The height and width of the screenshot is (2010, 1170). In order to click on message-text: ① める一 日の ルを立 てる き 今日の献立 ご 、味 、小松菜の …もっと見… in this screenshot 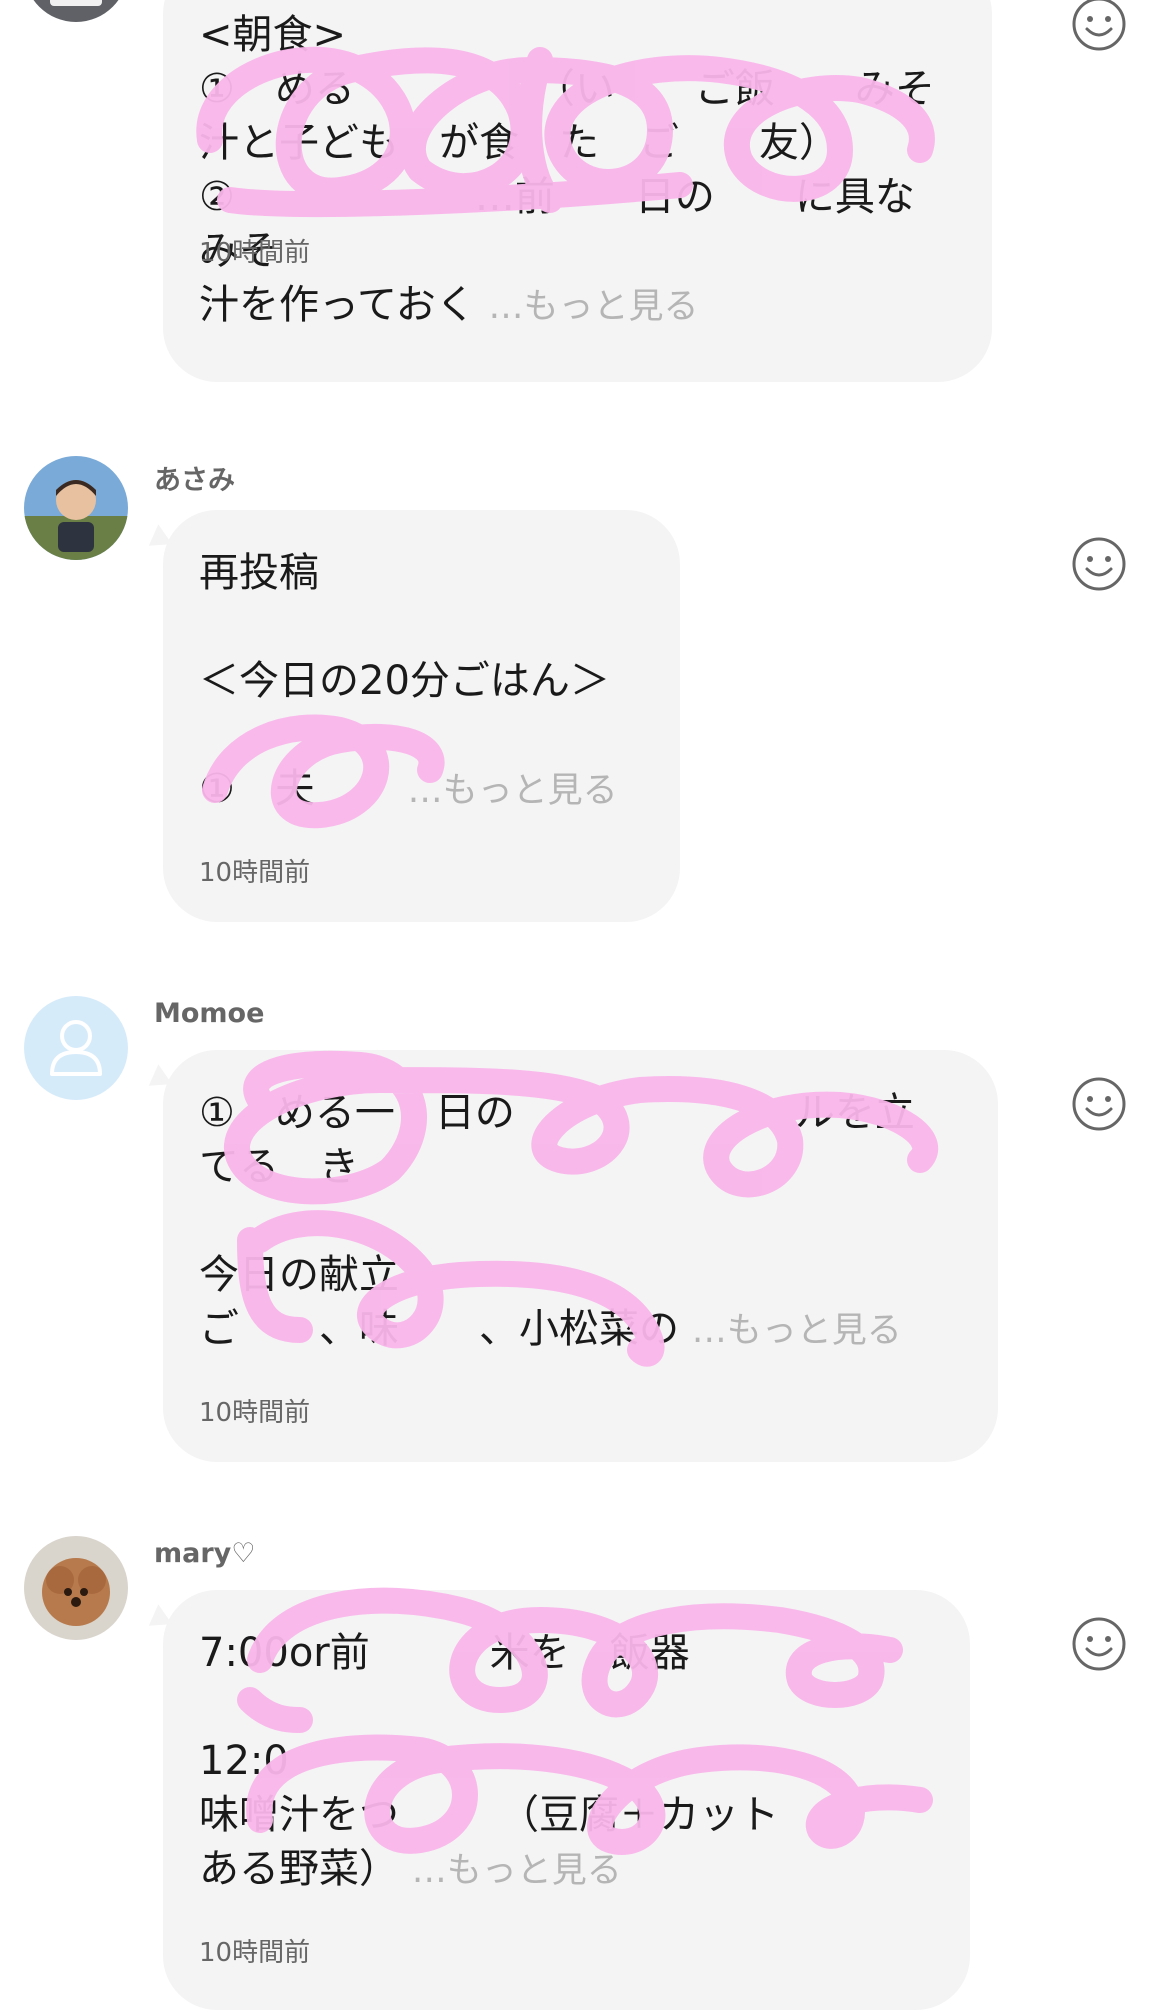, I will do `click(557, 1221)`.